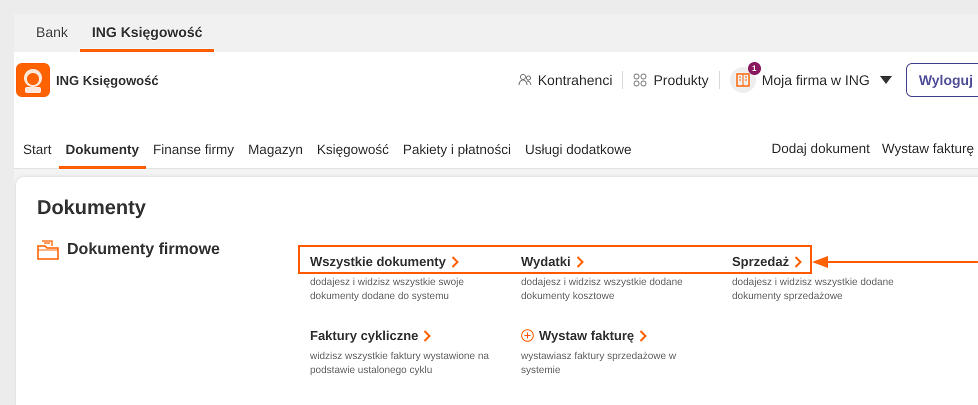 The image size is (978, 405). I want to click on header-link: Produkty, so click(671, 80).